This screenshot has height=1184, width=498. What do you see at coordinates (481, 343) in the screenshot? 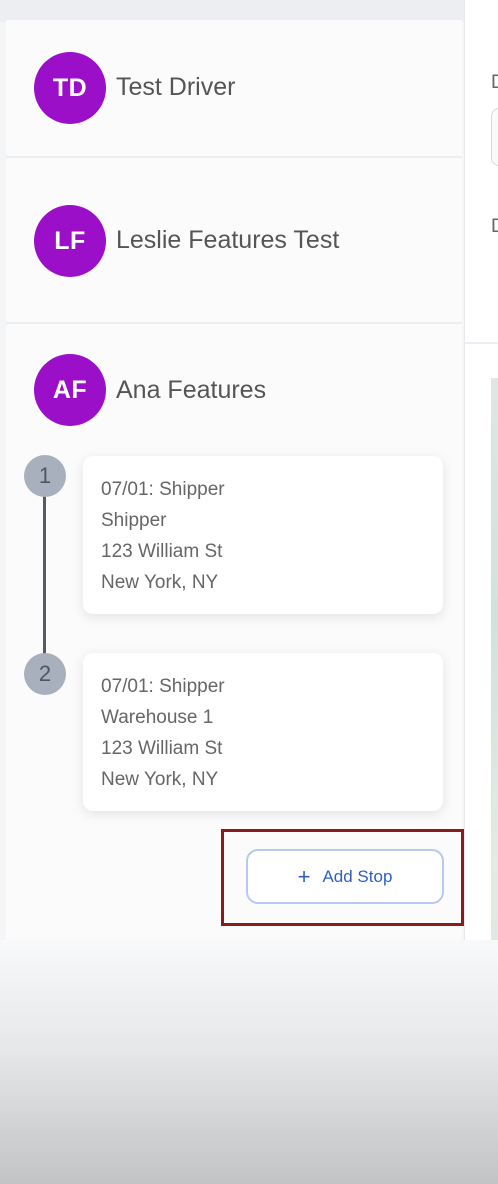
I see `divider` at bounding box center [481, 343].